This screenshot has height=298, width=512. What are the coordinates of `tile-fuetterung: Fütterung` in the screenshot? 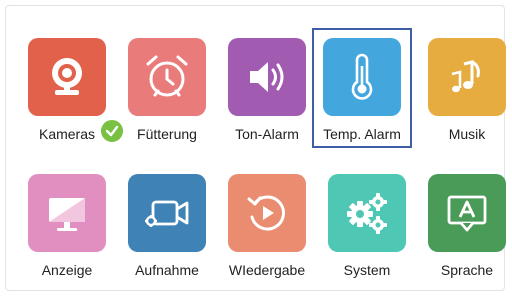 It's located at (167, 89).